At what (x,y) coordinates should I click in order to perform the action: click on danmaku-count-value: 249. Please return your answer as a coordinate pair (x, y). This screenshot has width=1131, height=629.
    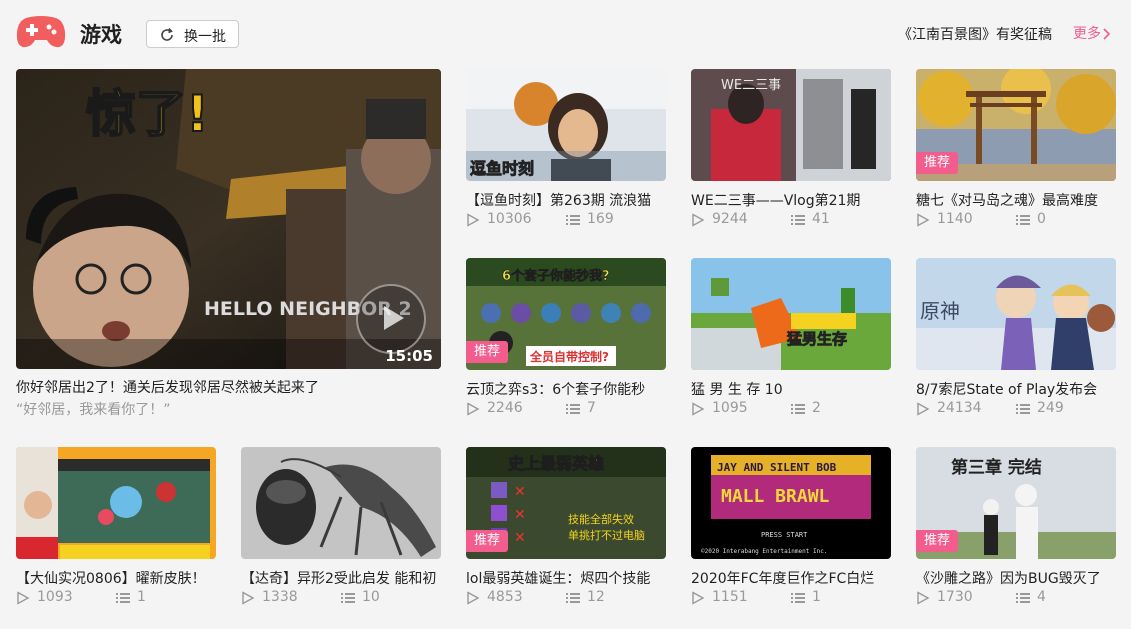
    Looking at the image, I should click on (1050, 408).